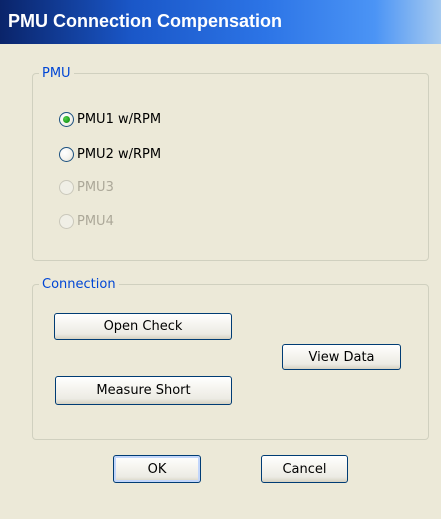 The image size is (441, 519). What do you see at coordinates (79, 284) in the screenshot?
I see `connection-group-legend: Connection` at bounding box center [79, 284].